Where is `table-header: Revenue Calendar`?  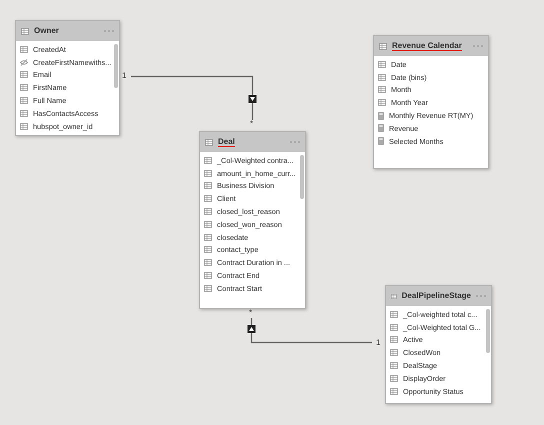 table-header: Revenue Calendar is located at coordinates (431, 46).